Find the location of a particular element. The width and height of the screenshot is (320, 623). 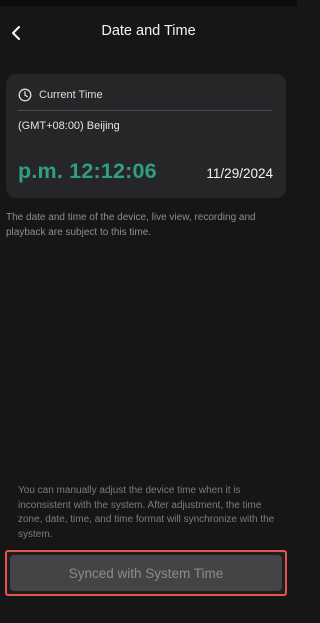

current-time-value: p.m. 12:12:06 is located at coordinates (87, 171).